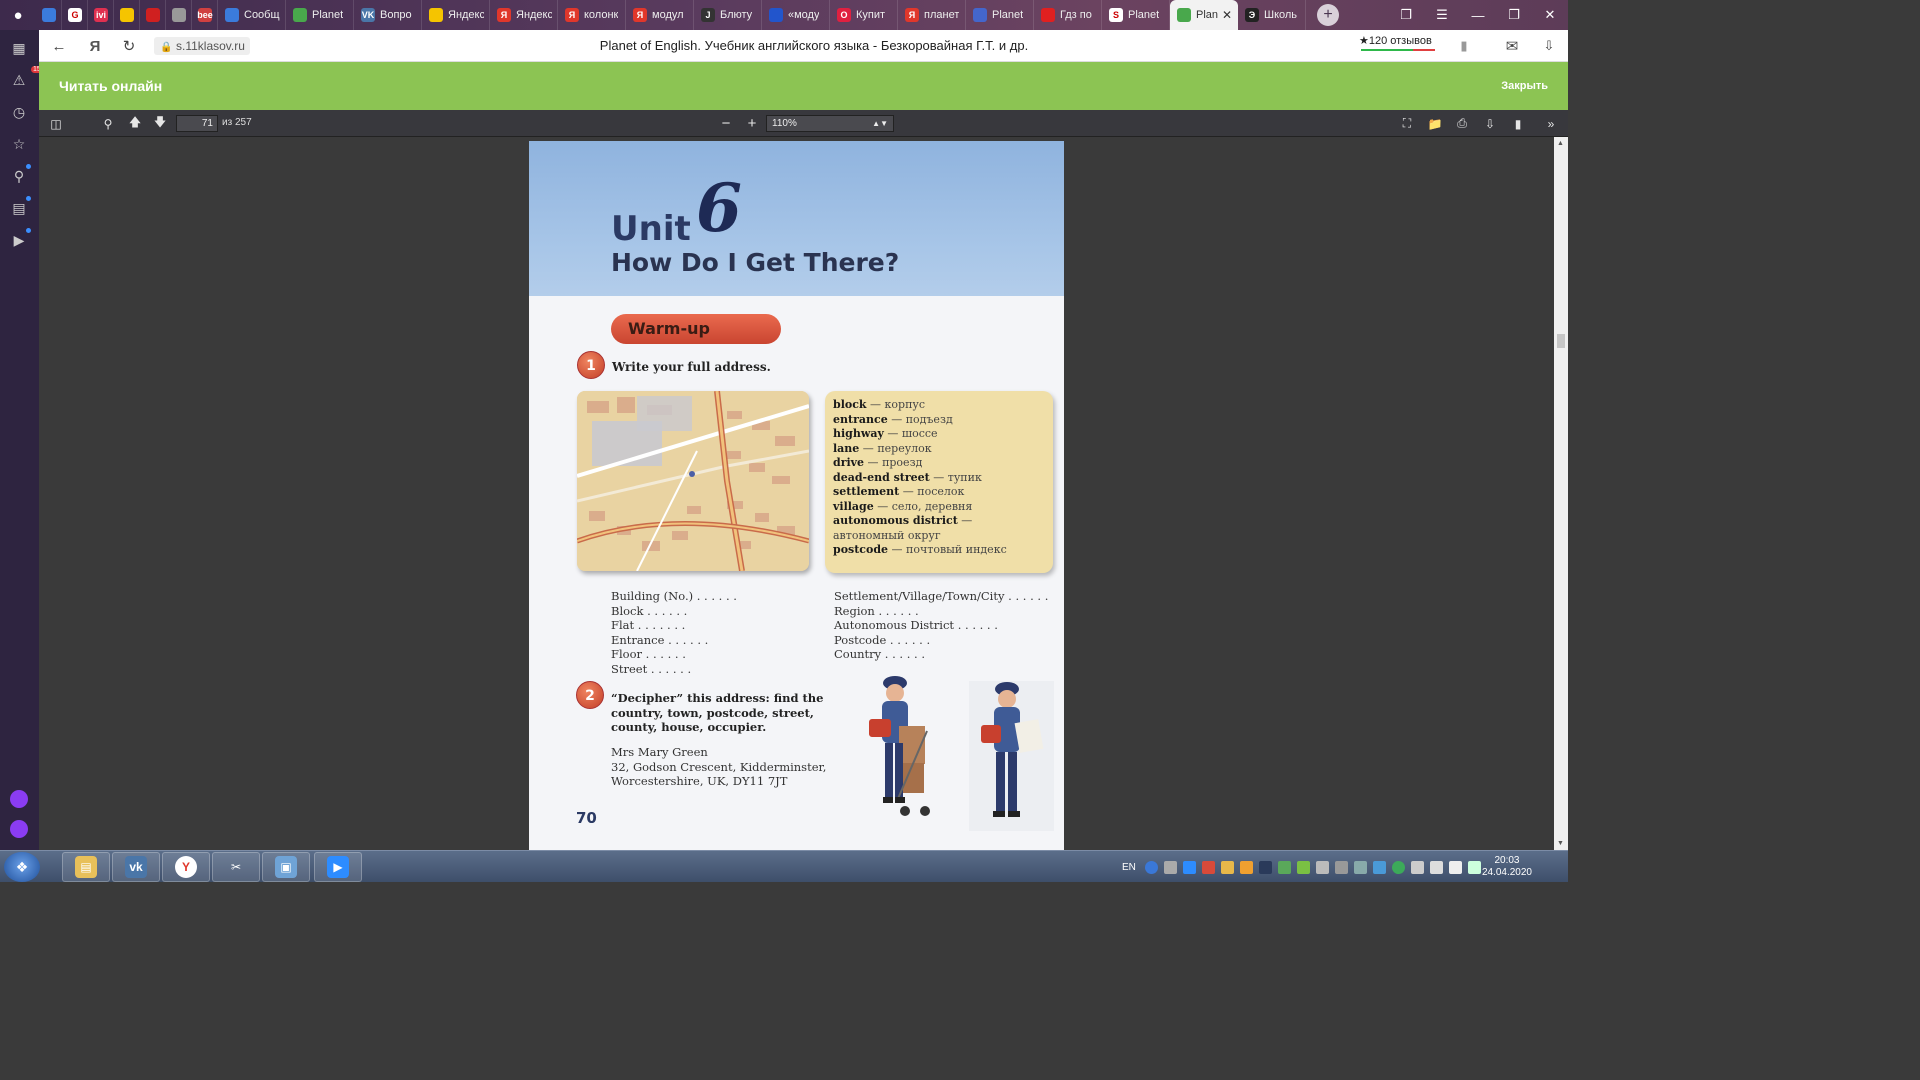 The width and height of the screenshot is (1920, 1080). I want to click on network-icon, so click(1360, 867).